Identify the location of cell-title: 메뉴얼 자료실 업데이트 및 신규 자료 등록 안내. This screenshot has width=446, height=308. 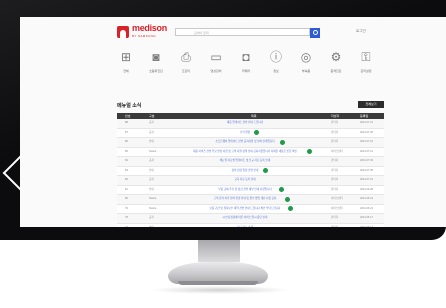
(245, 161).